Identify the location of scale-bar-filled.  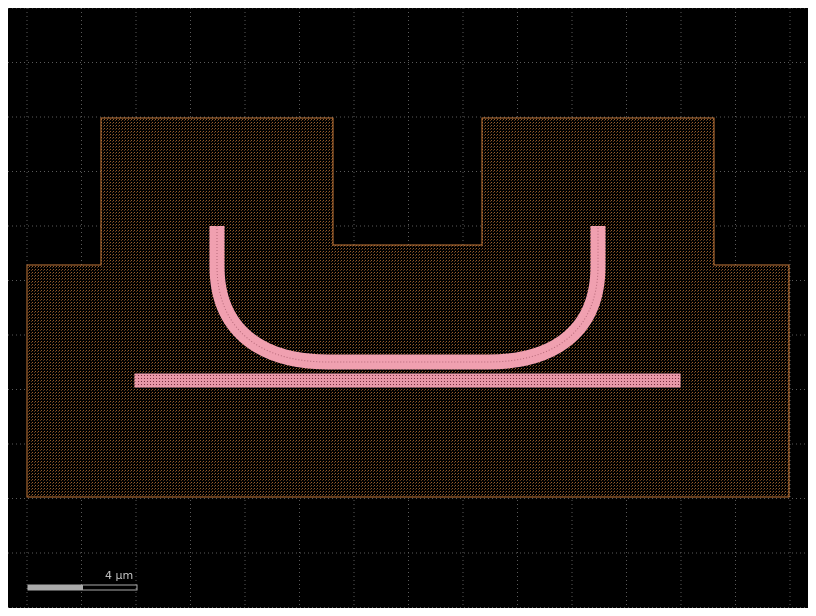
(55, 587).